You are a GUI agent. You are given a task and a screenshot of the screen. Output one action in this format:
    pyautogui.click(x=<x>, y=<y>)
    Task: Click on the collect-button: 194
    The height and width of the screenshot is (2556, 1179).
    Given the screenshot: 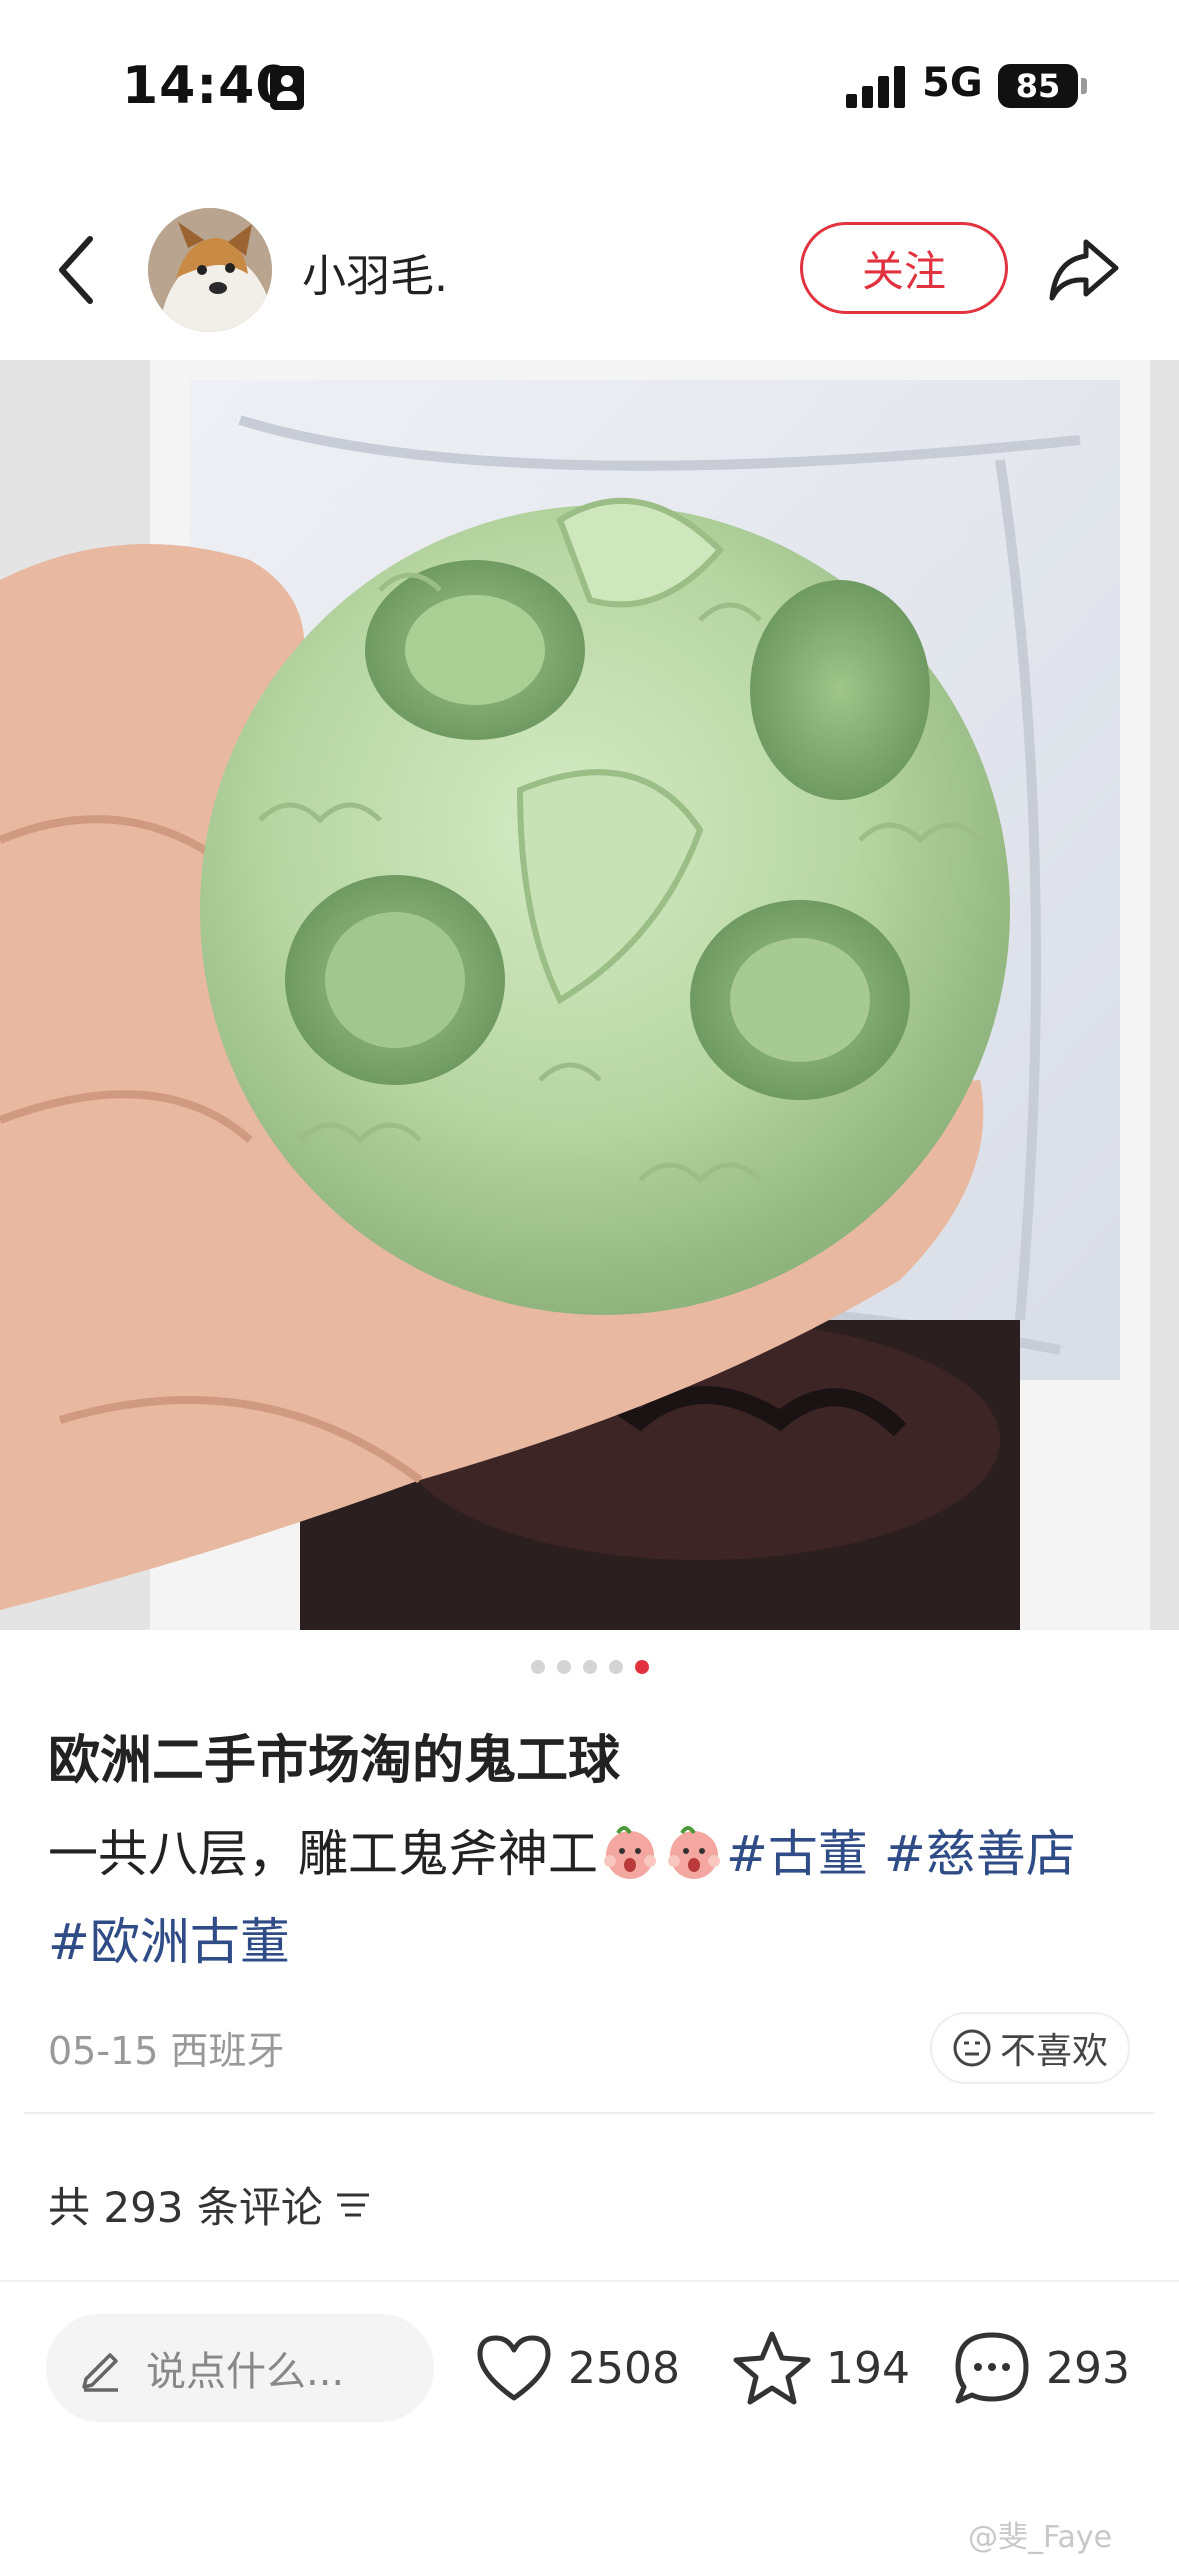 What is the action you would take?
    pyautogui.click(x=821, y=2368)
    